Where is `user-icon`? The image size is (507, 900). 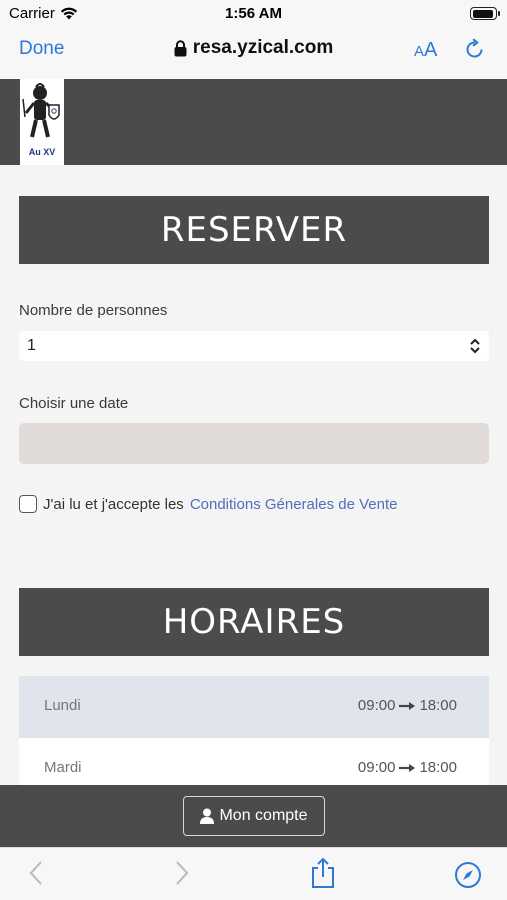 user-icon is located at coordinates (207, 816).